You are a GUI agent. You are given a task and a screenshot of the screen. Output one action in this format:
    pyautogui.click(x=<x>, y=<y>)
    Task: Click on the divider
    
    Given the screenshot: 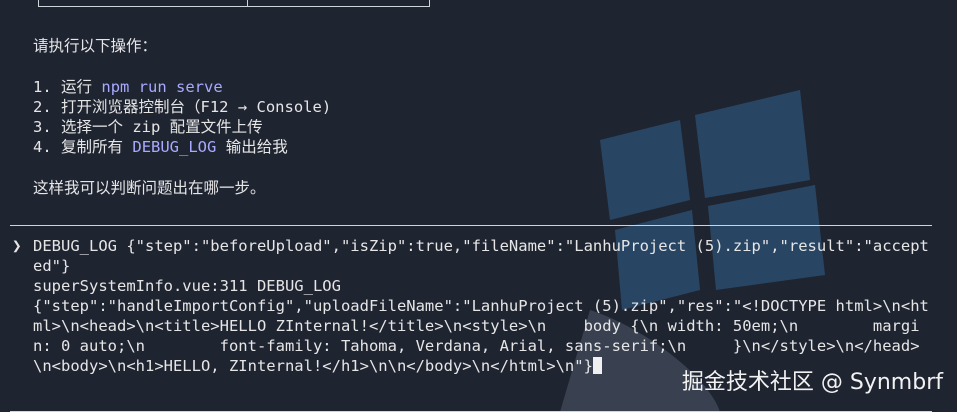 What is the action you would take?
    pyautogui.click(x=471, y=225)
    